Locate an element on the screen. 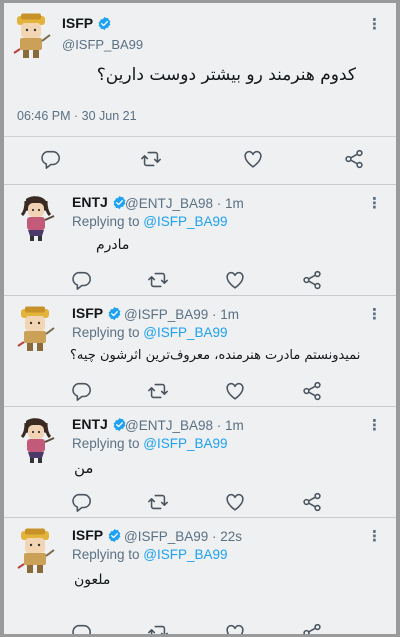 This screenshot has width=400, height=637. tweet-handle-time: @ISFP_BA99 · 1m is located at coordinates (181, 314).